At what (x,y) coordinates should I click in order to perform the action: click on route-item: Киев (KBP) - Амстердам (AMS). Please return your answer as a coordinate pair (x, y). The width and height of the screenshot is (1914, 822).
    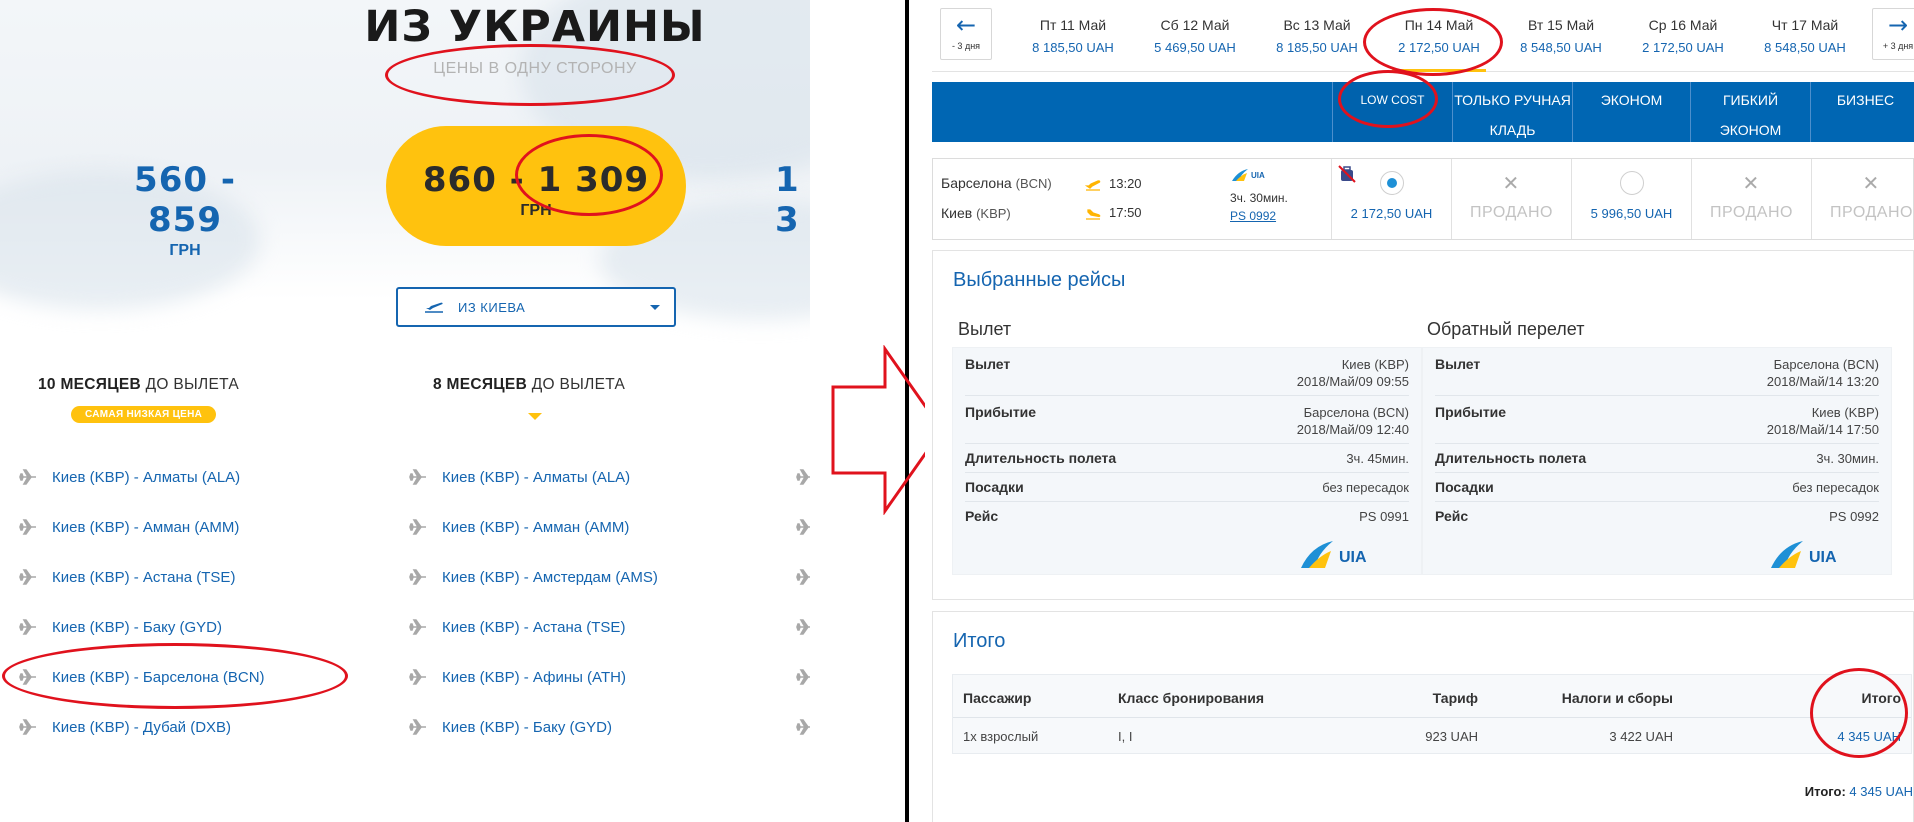
    Looking at the image, I should click on (533, 577).